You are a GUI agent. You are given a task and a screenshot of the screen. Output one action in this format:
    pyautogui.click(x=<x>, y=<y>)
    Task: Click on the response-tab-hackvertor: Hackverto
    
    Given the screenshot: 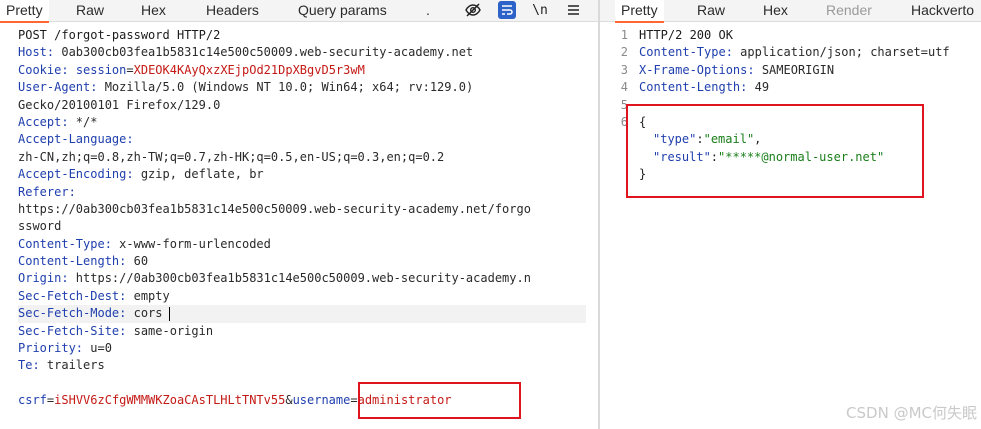 What is the action you would take?
    pyautogui.click(x=942, y=11)
    